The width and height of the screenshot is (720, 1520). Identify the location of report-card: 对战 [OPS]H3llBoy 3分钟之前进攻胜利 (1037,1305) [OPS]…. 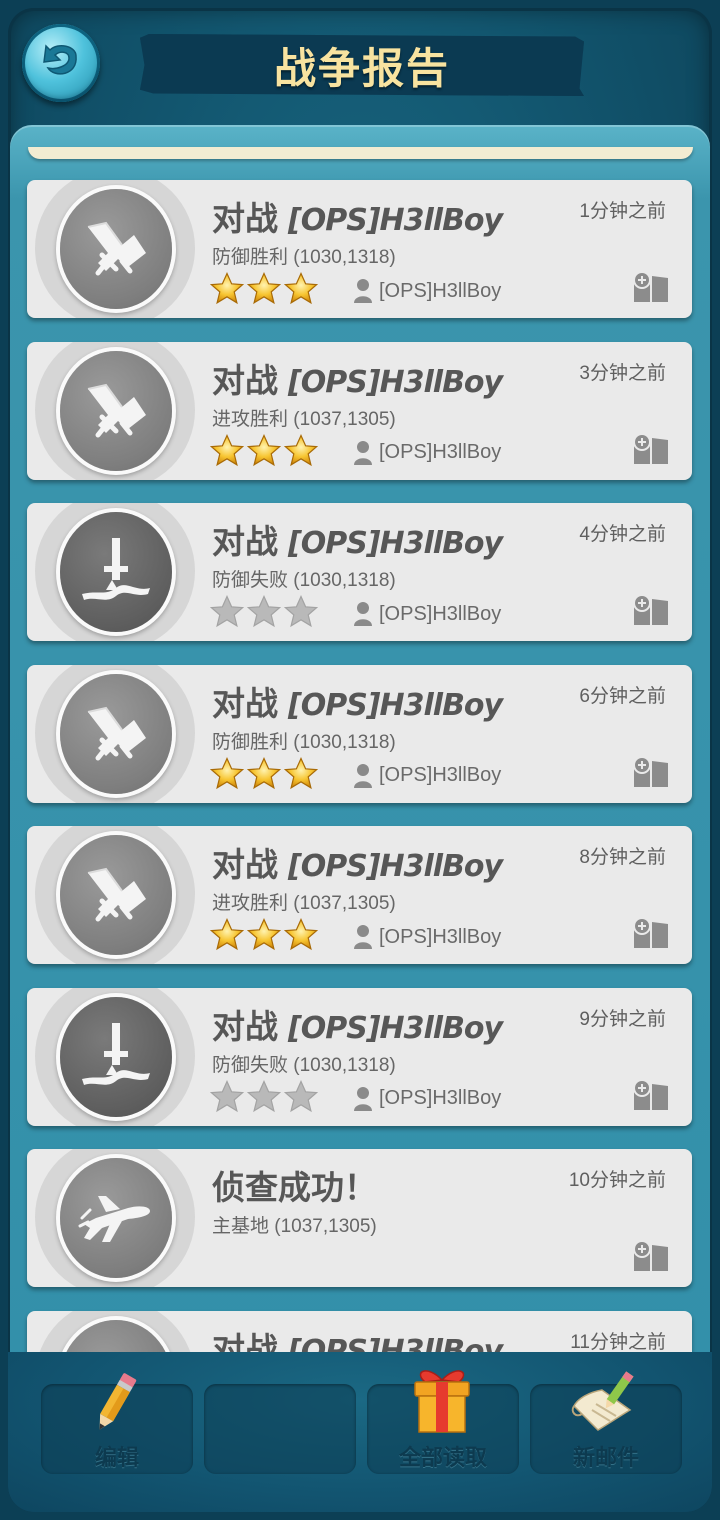
(359, 410).